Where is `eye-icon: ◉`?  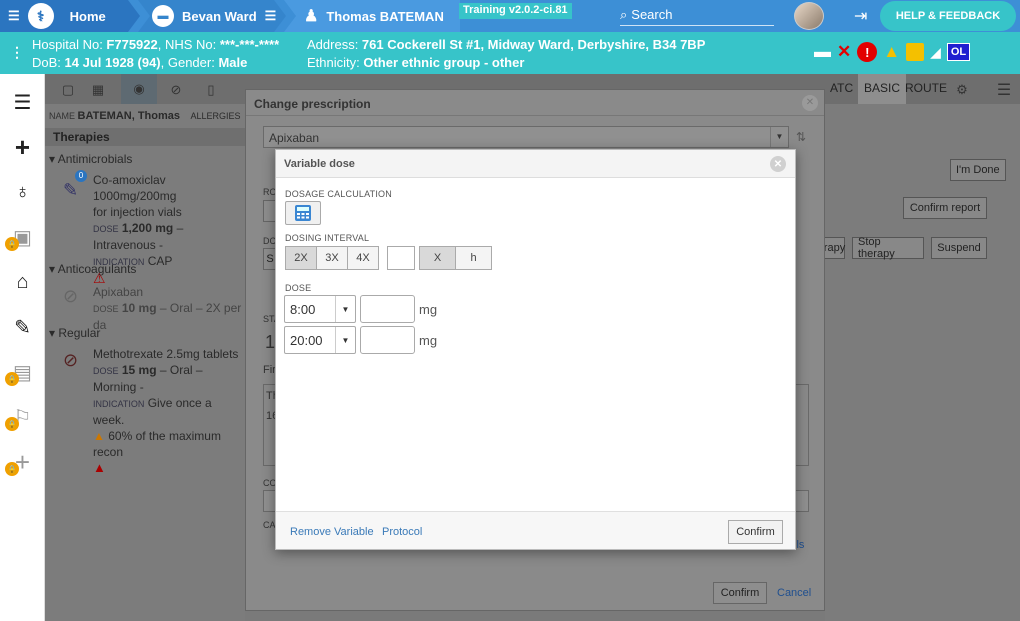
eye-icon: ◉ is located at coordinates (139, 89).